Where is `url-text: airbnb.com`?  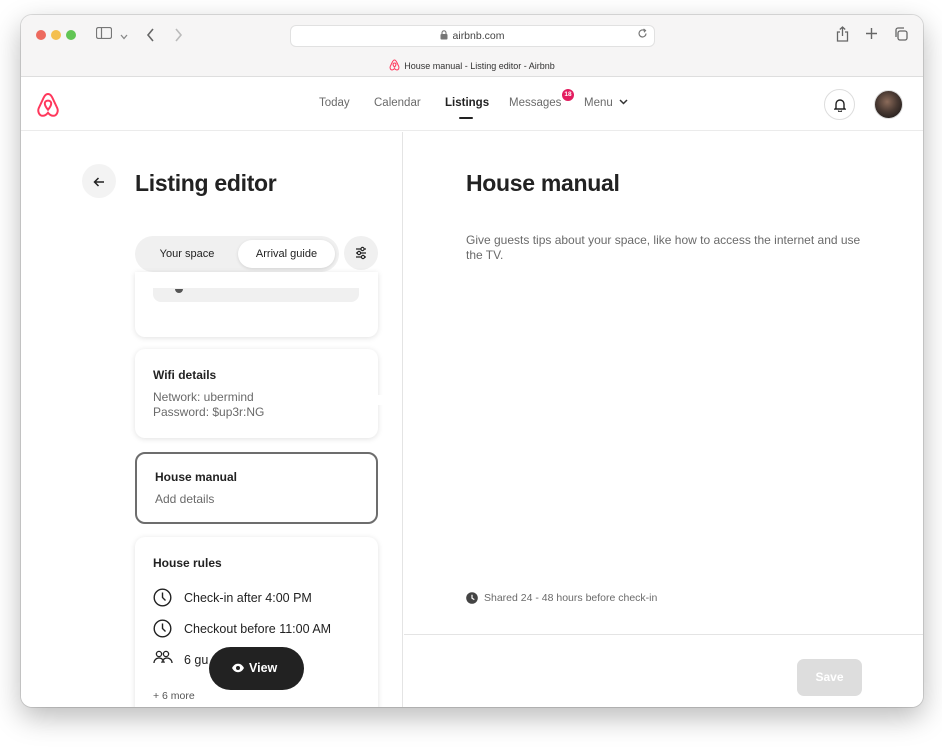 url-text: airbnb.com is located at coordinates (478, 36).